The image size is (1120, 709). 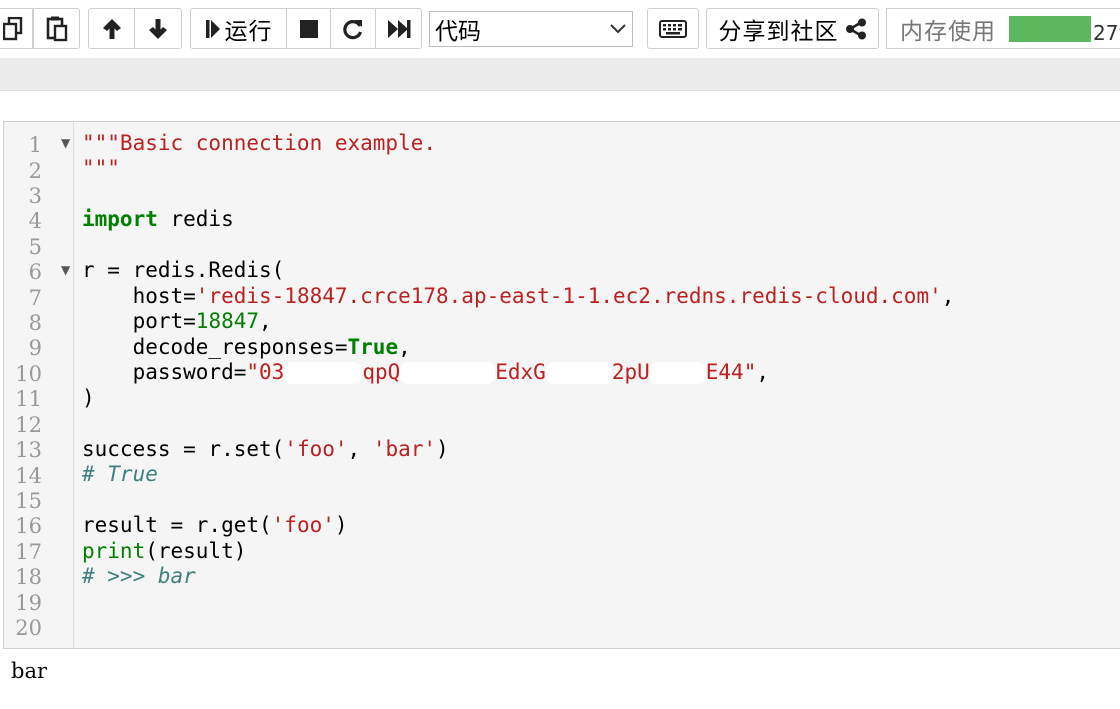 What do you see at coordinates (12, 28) in the screenshot?
I see `copy-icon` at bounding box center [12, 28].